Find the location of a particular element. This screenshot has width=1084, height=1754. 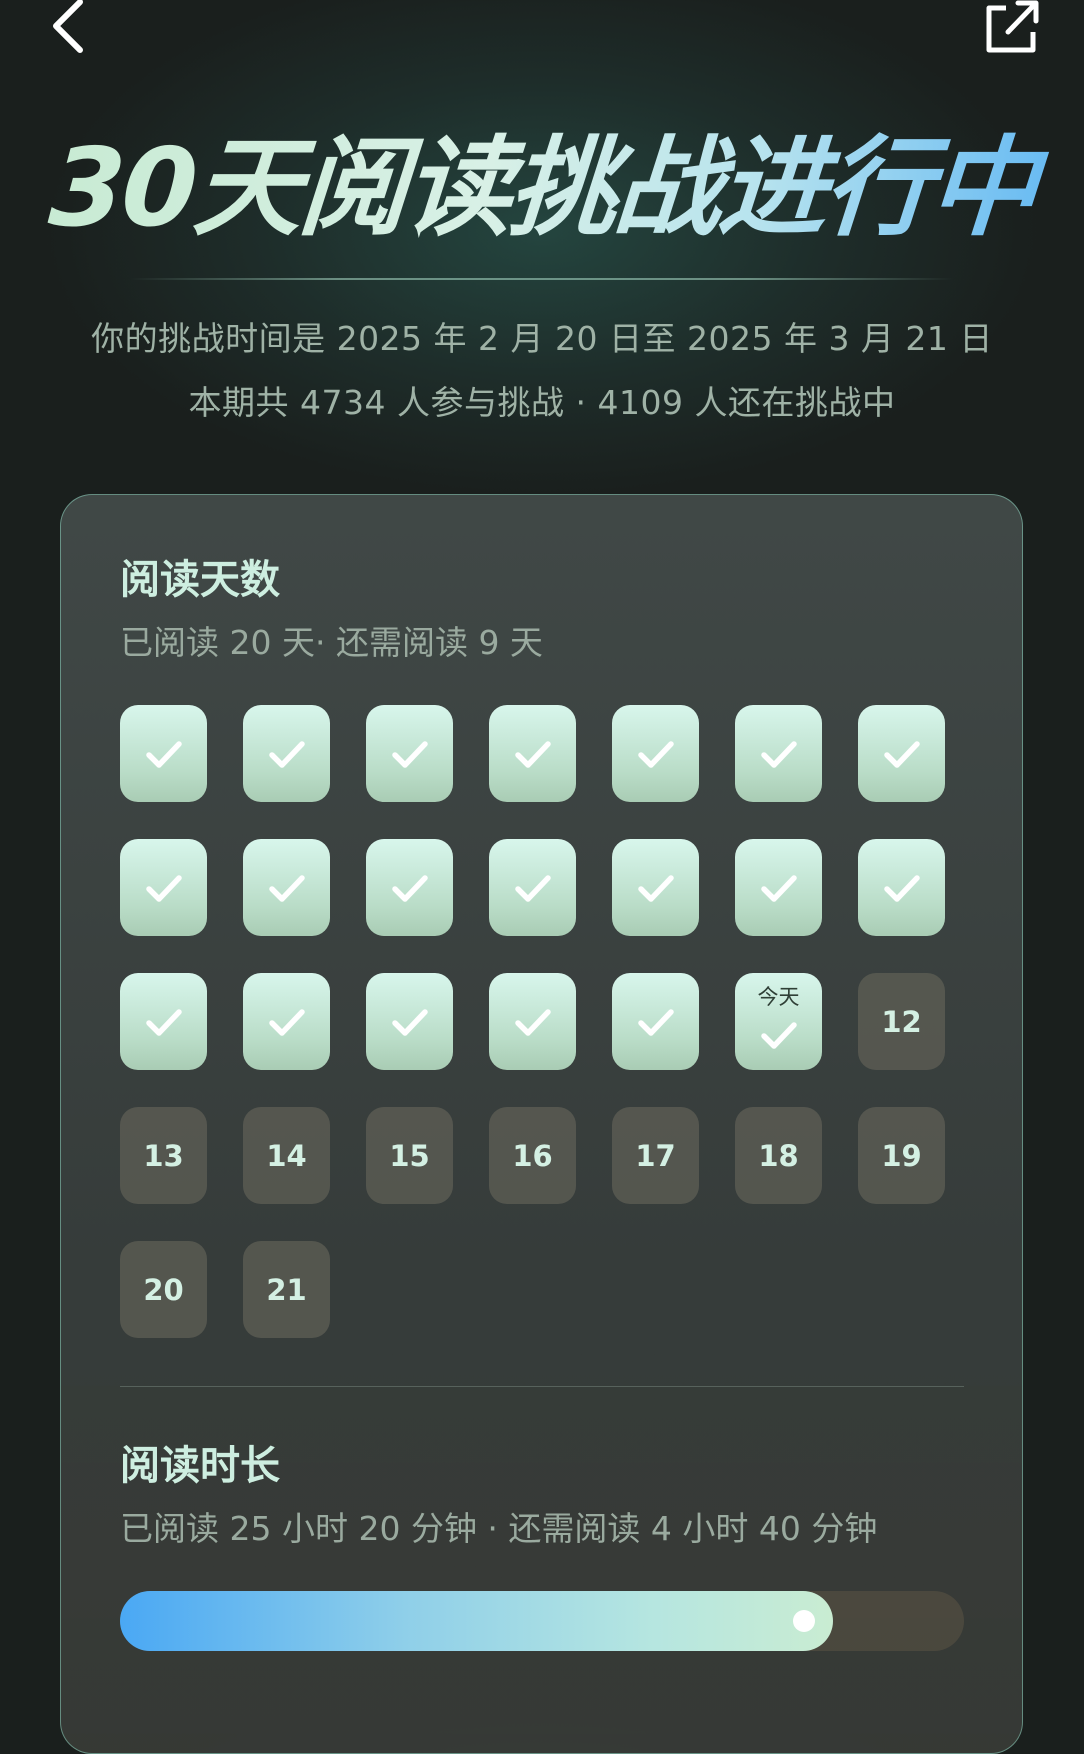

progress-knob is located at coordinates (804, 1621).